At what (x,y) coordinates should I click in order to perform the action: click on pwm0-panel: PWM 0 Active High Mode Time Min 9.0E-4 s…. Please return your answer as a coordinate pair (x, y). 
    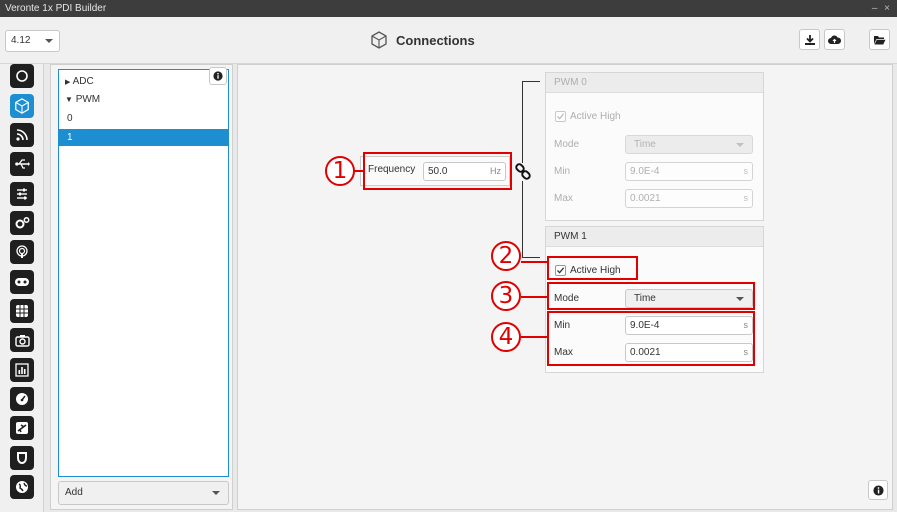
    Looking at the image, I should click on (654, 146).